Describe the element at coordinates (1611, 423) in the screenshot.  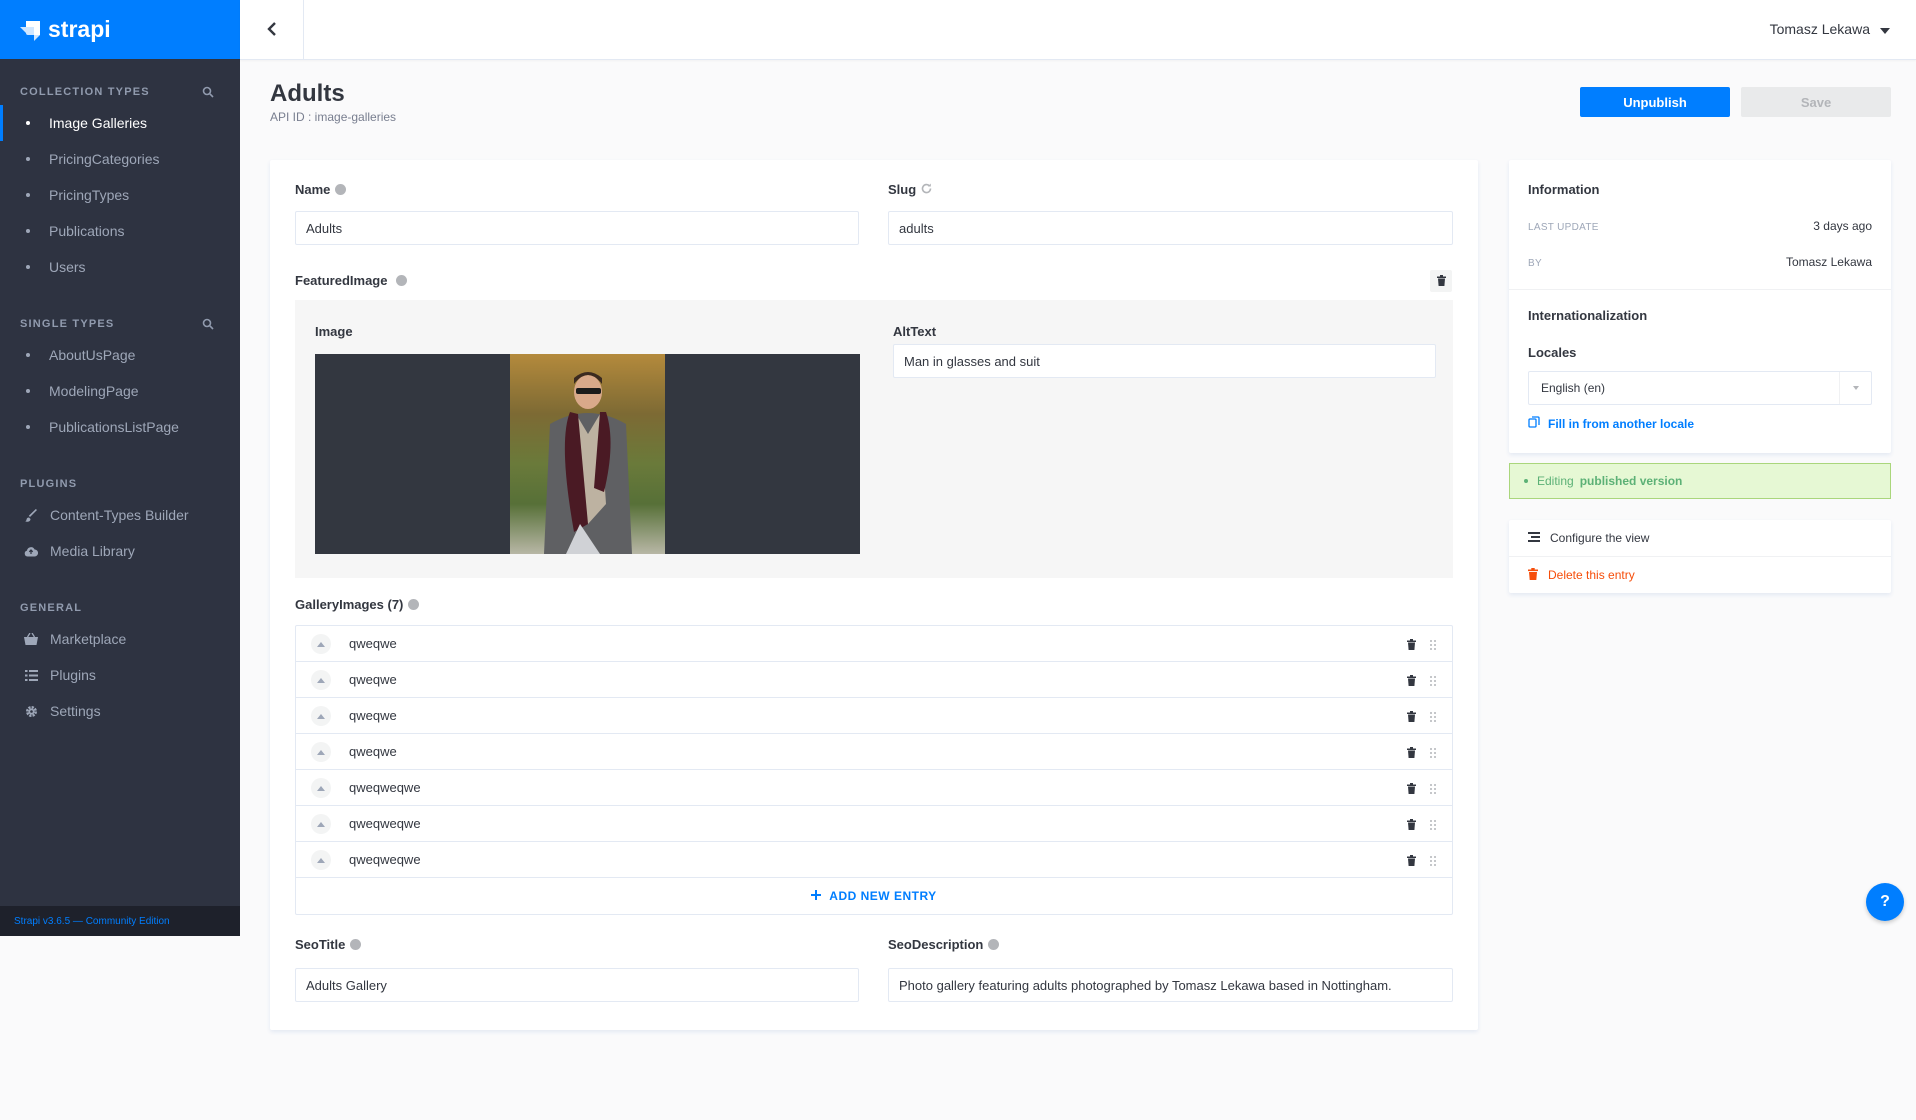
I see `fill-from-locale-link: Fill in from another locale` at that location.